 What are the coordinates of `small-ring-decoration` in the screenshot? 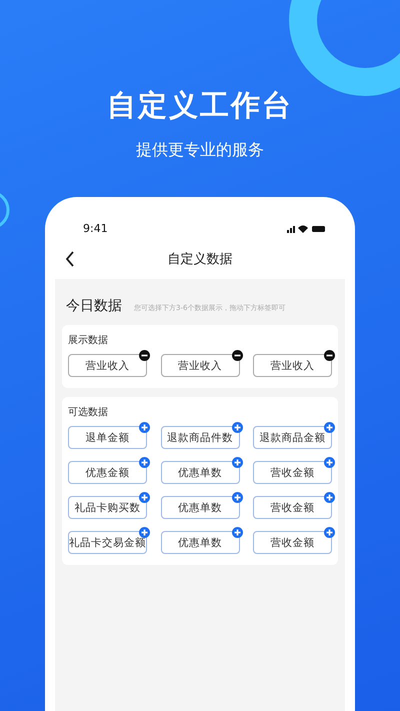 It's located at (5, 210).